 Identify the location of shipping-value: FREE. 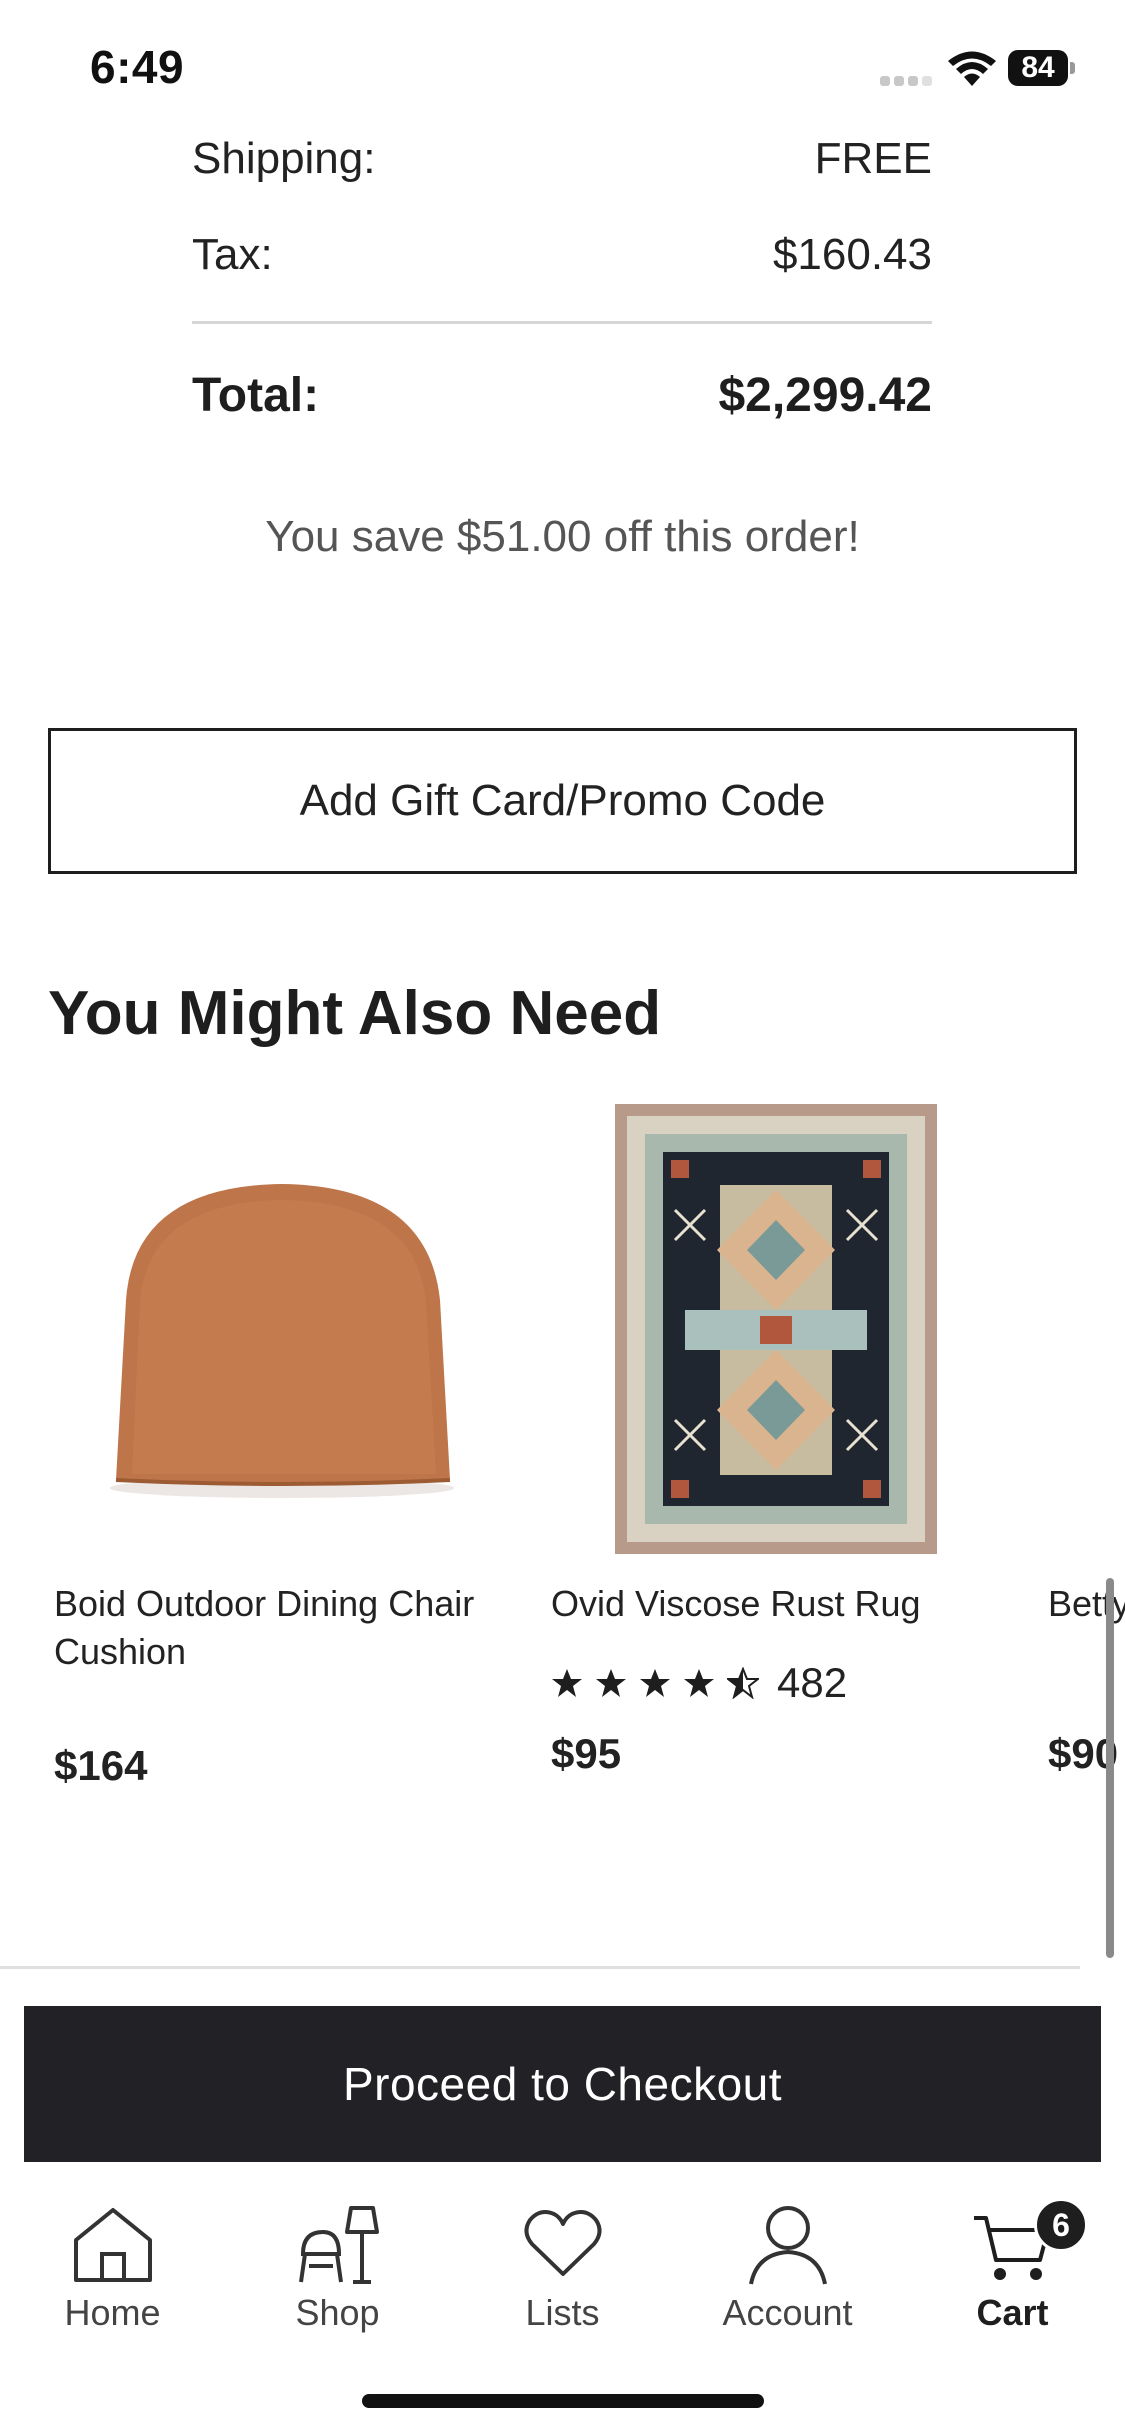
(873, 158).